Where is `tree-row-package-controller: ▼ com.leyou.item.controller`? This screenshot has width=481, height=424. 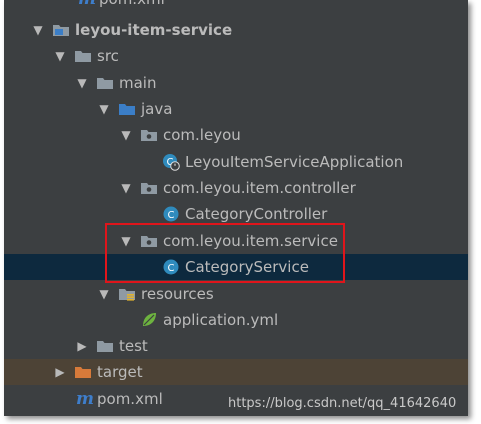
tree-row-package-controller: ▼ com.leyou.item.controller is located at coordinates (236, 188).